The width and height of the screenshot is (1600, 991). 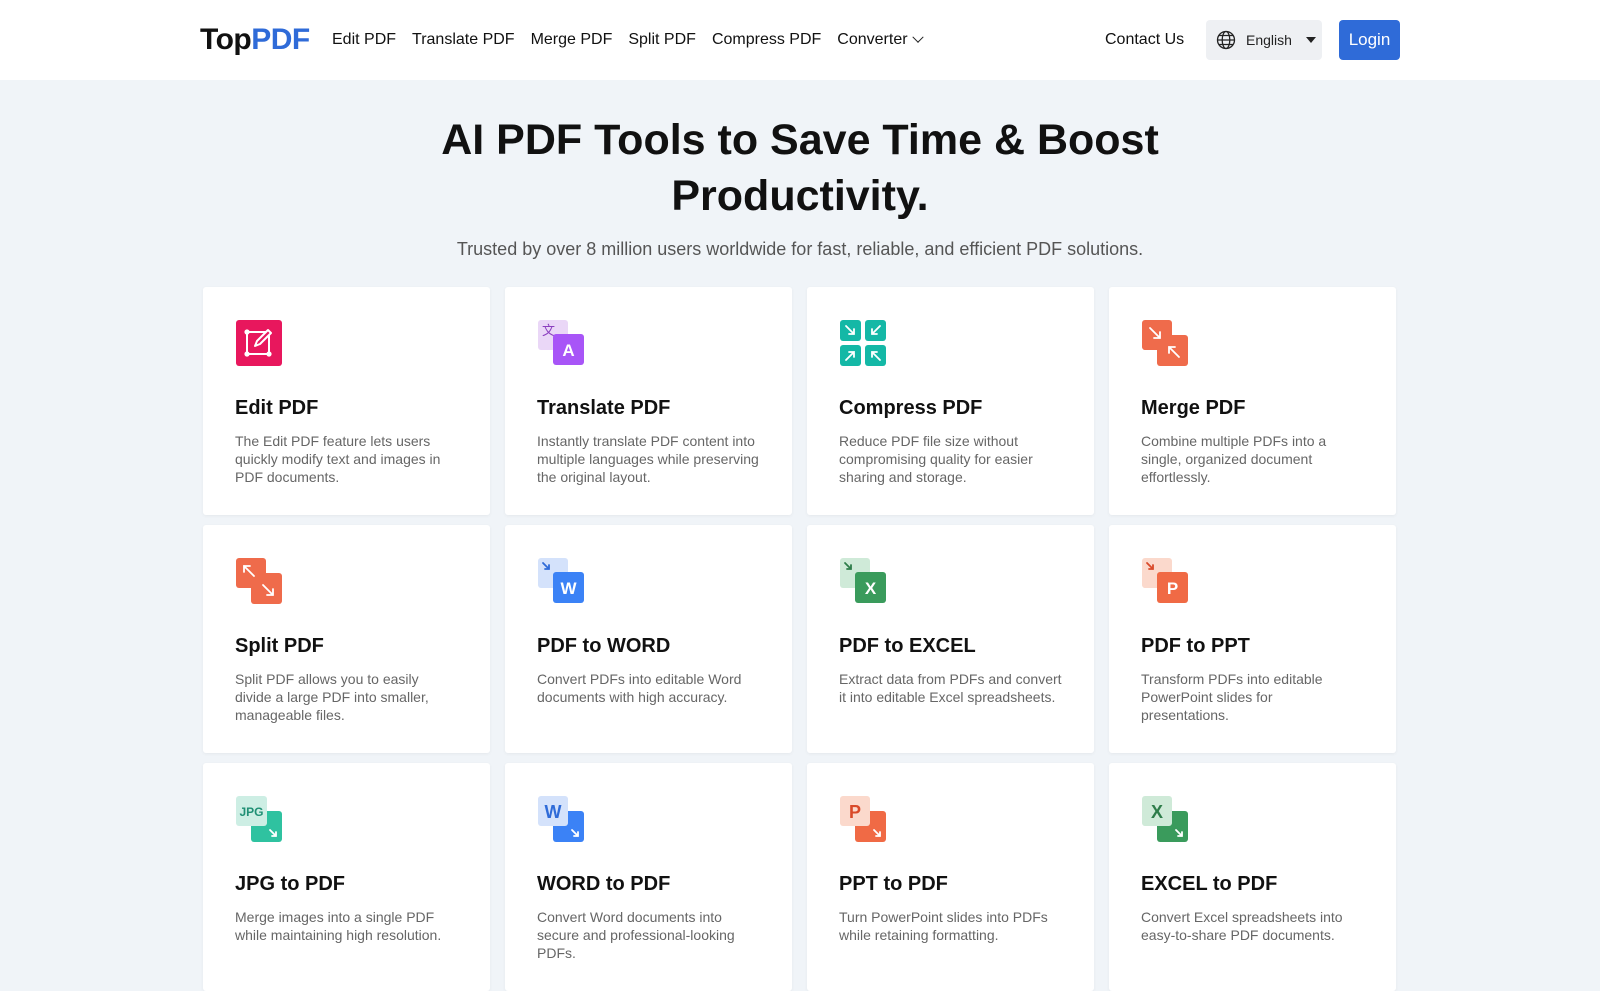 I want to click on logo-top: Top, so click(x=226, y=39).